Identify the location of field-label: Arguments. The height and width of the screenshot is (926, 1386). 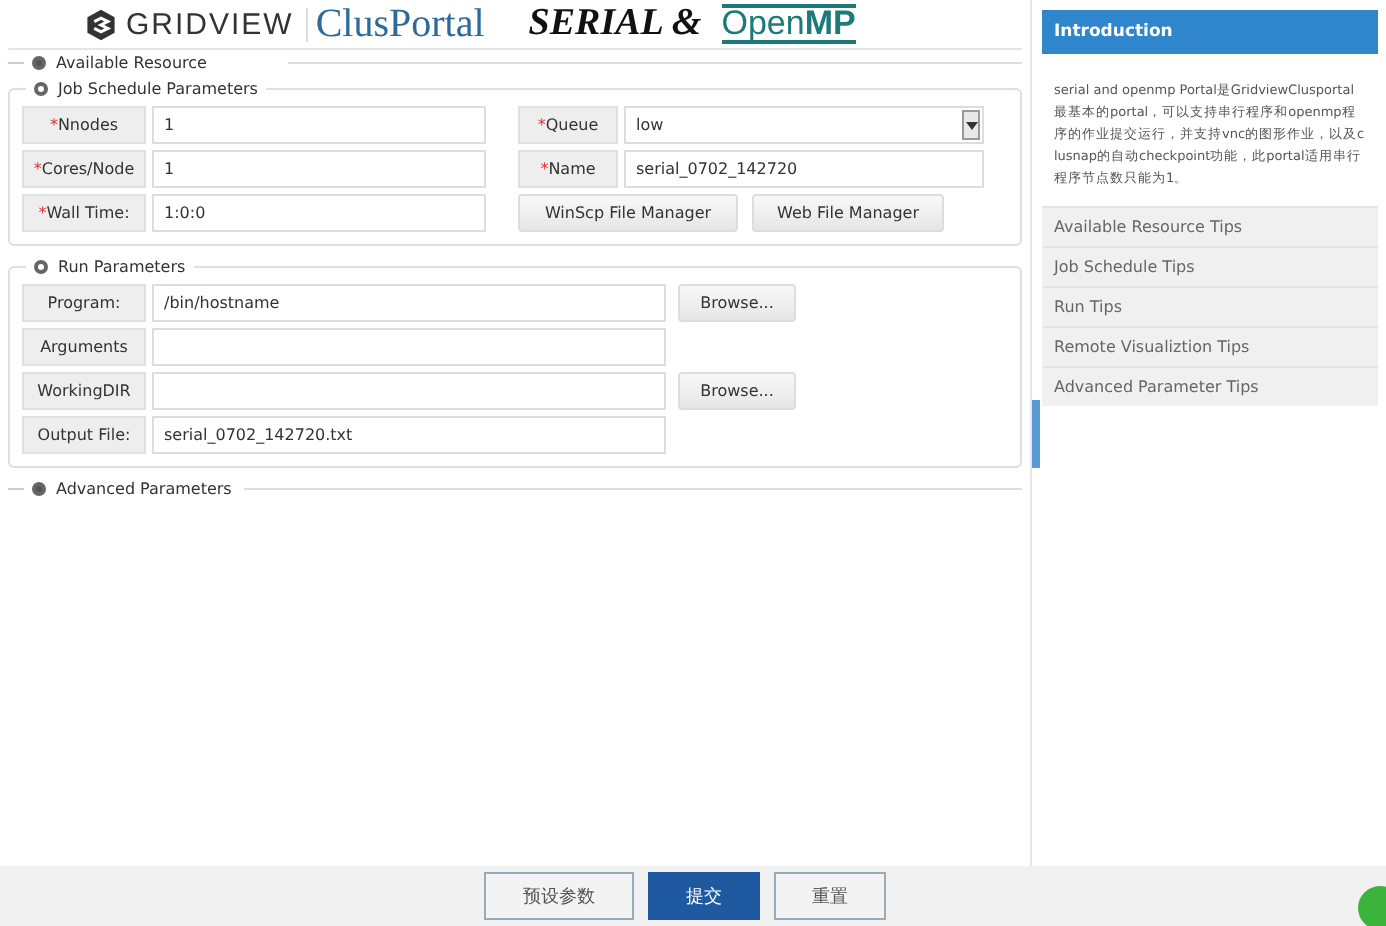
(84, 347).